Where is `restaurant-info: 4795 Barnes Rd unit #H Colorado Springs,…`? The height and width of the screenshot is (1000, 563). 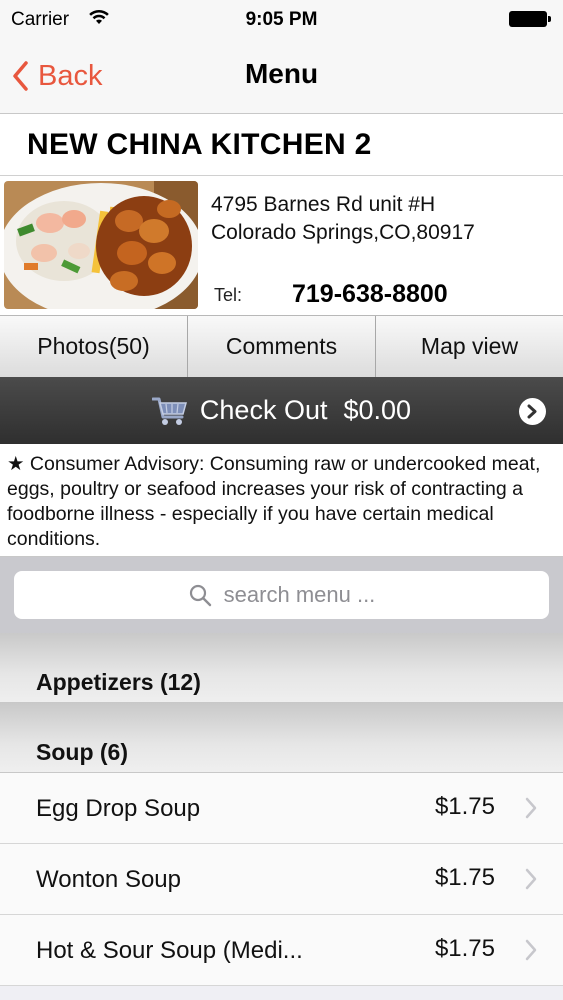 restaurant-info: 4795 Barnes Rd unit #H Colorado Springs,… is located at coordinates (281, 245).